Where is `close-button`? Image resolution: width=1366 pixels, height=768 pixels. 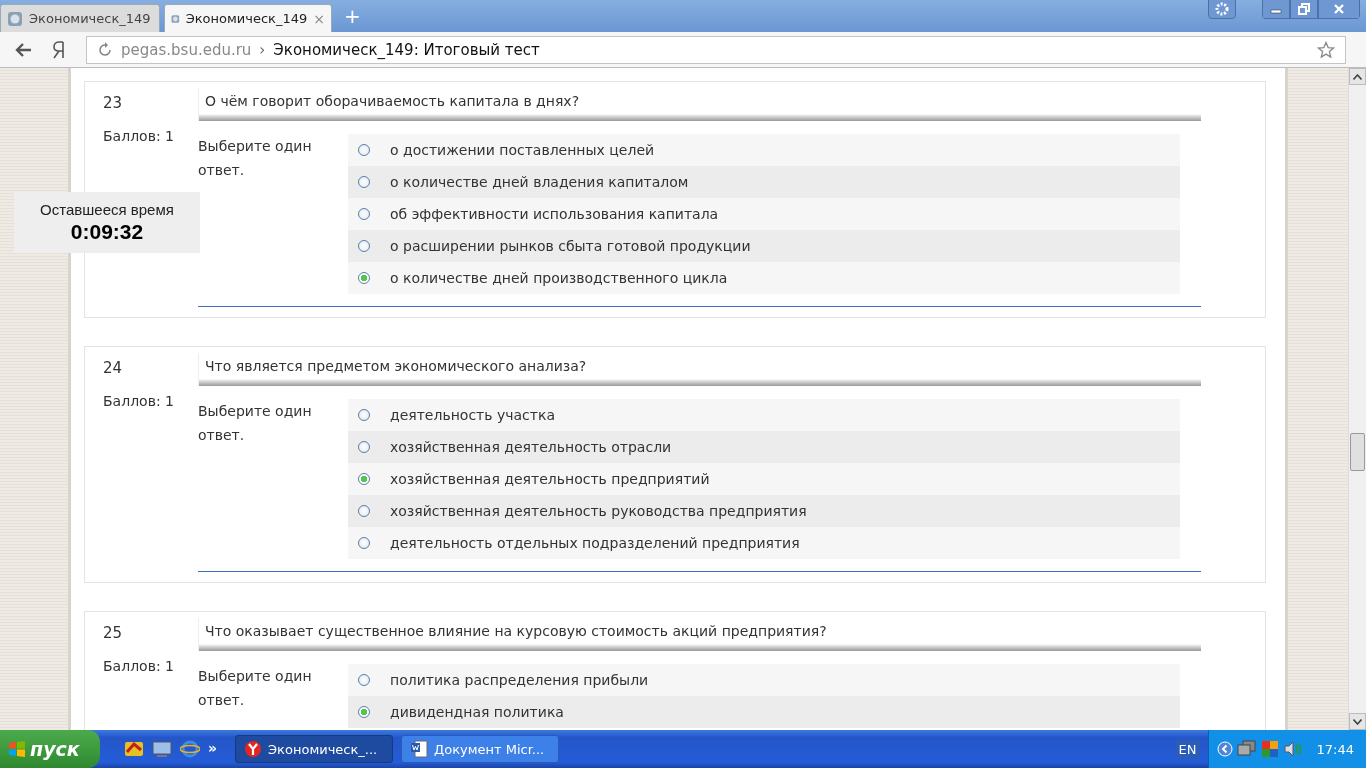
close-button is located at coordinates (1339, 9).